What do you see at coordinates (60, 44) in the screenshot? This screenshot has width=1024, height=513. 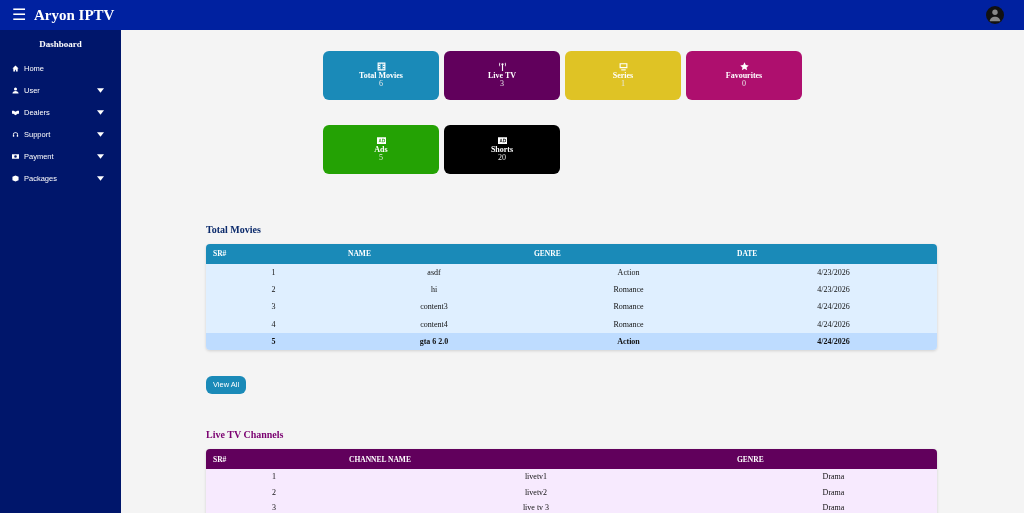 I see `sidebar-title: Dashboard` at bounding box center [60, 44].